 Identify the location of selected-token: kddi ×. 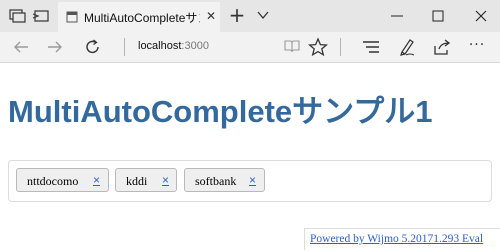
(146, 180).